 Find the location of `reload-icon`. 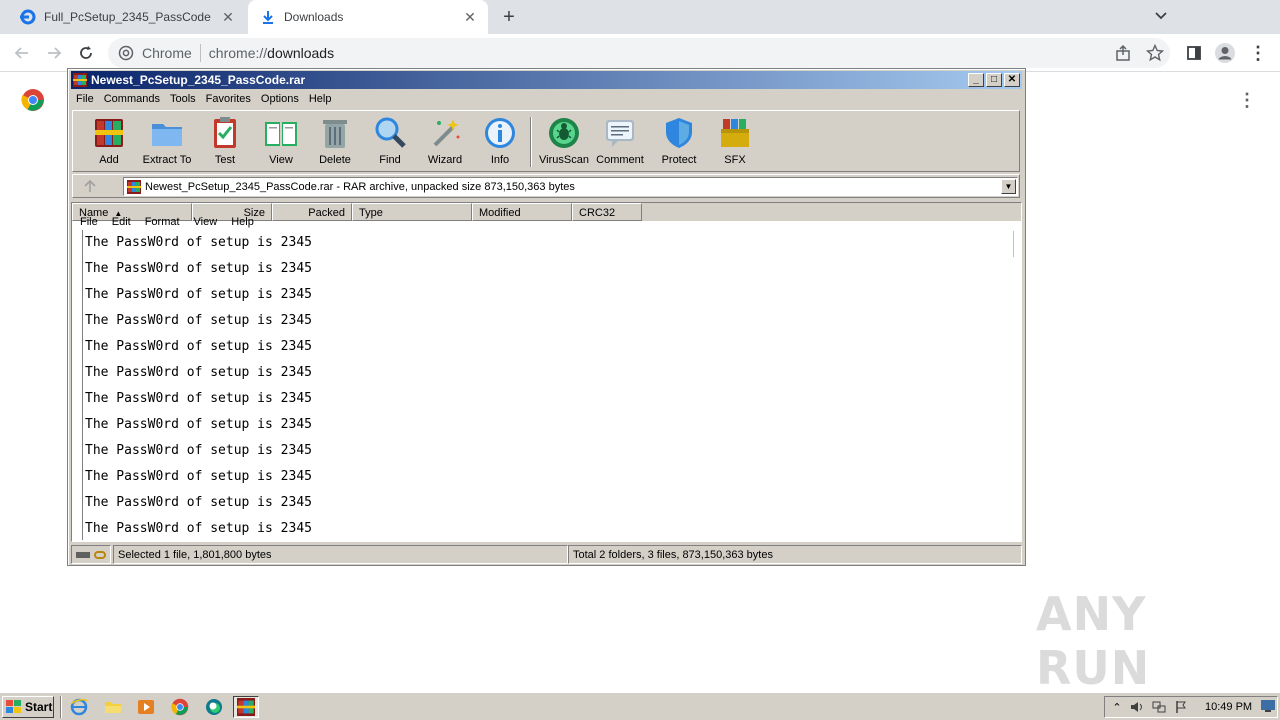

reload-icon is located at coordinates (86, 53).